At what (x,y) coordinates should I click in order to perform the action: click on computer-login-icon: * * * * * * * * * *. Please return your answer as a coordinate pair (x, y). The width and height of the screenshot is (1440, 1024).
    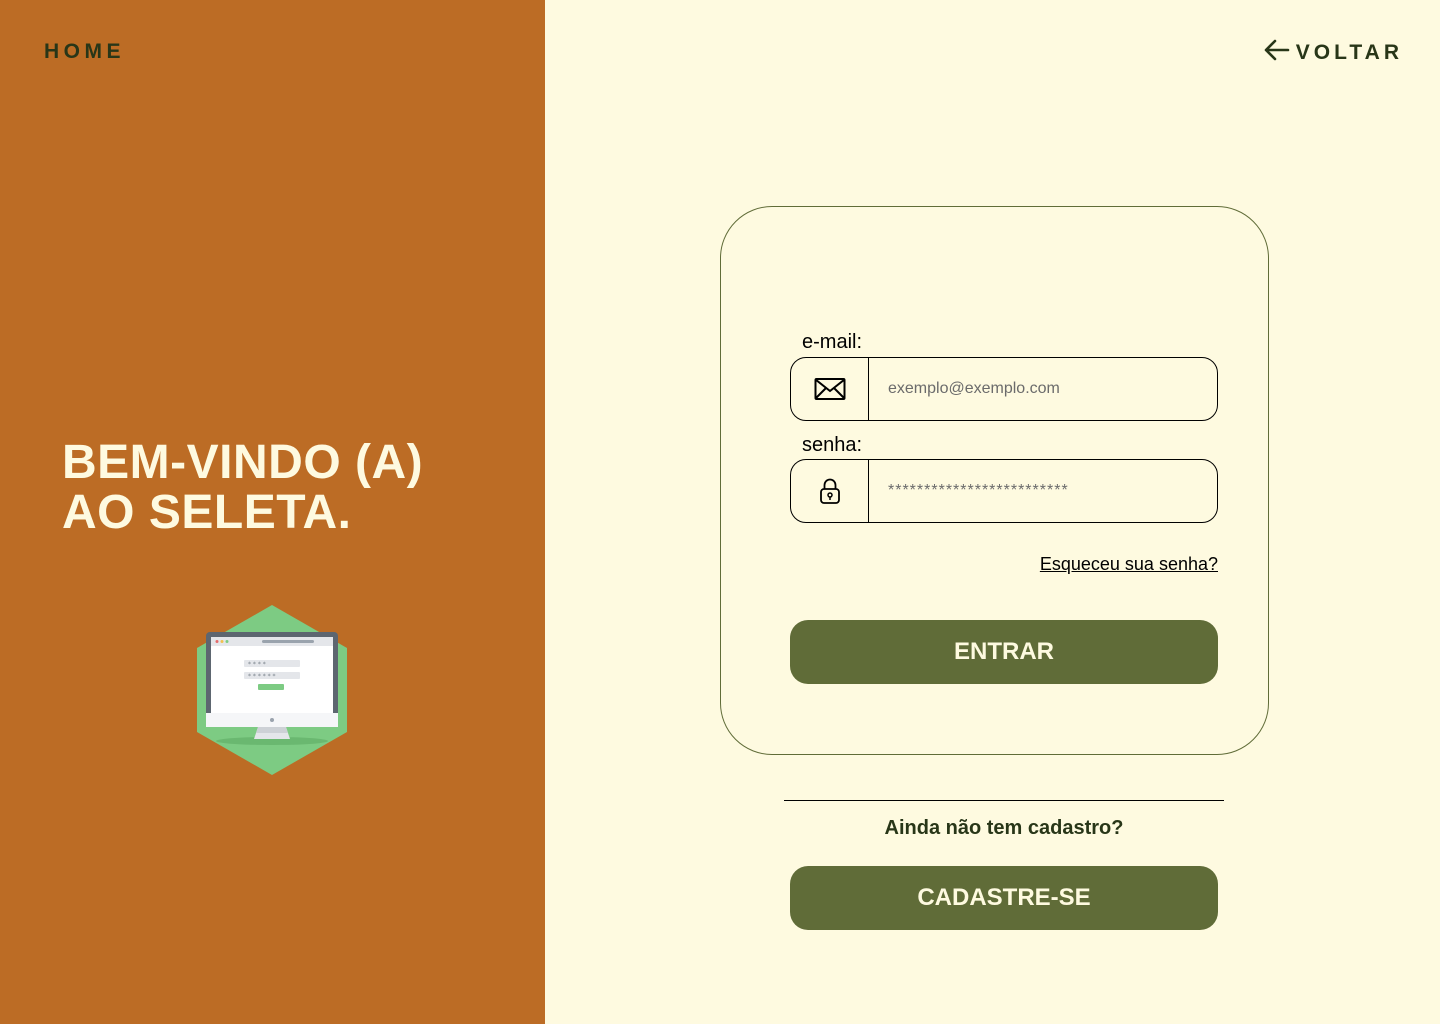
    Looking at the image, I should click on (272, 692).